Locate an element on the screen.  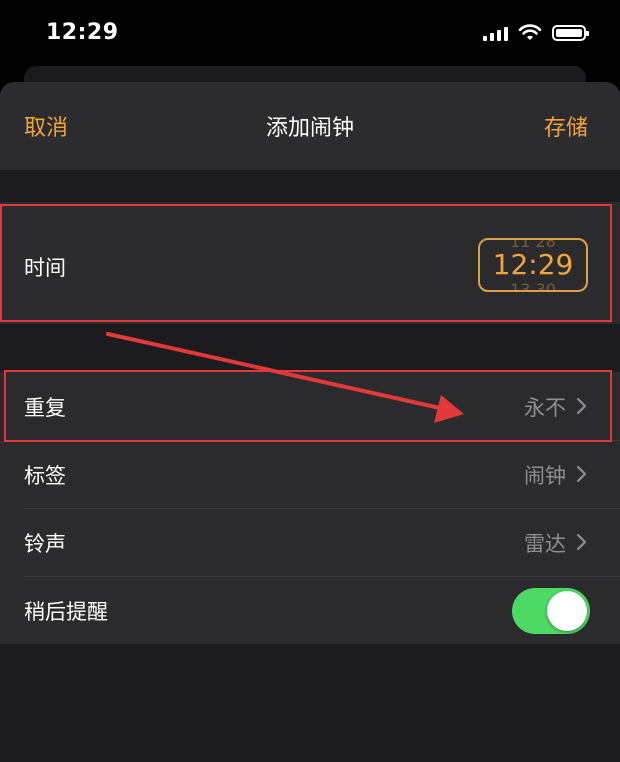
snooze-label: 稍后提醒 is located at coordinates (66, 612).